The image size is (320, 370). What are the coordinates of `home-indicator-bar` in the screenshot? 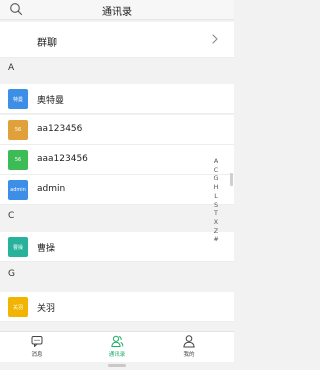 It's located at (117, 365).